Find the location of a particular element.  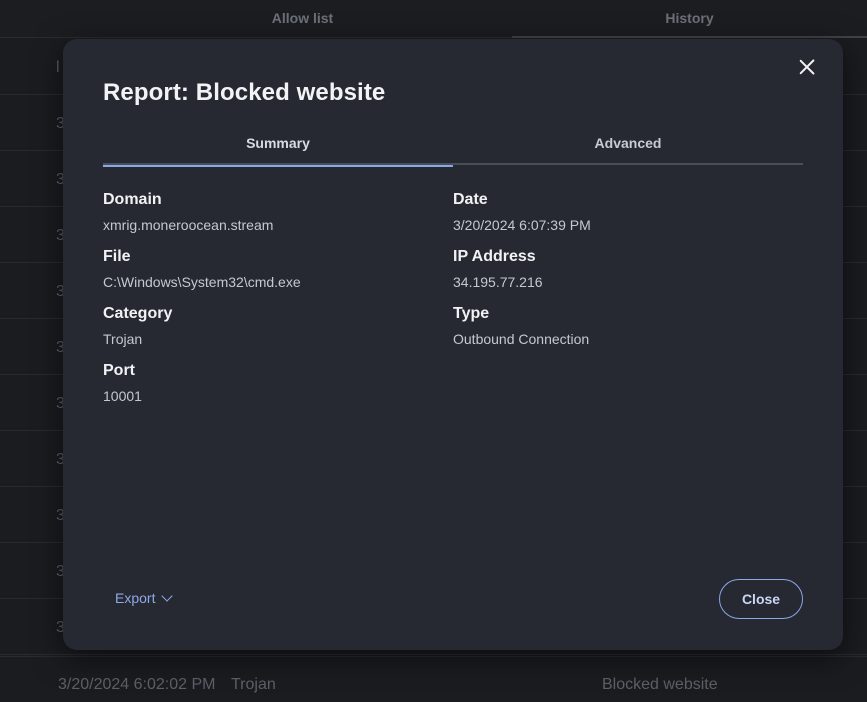

field-port: Port 10001 is located at coordinates (122, 383).